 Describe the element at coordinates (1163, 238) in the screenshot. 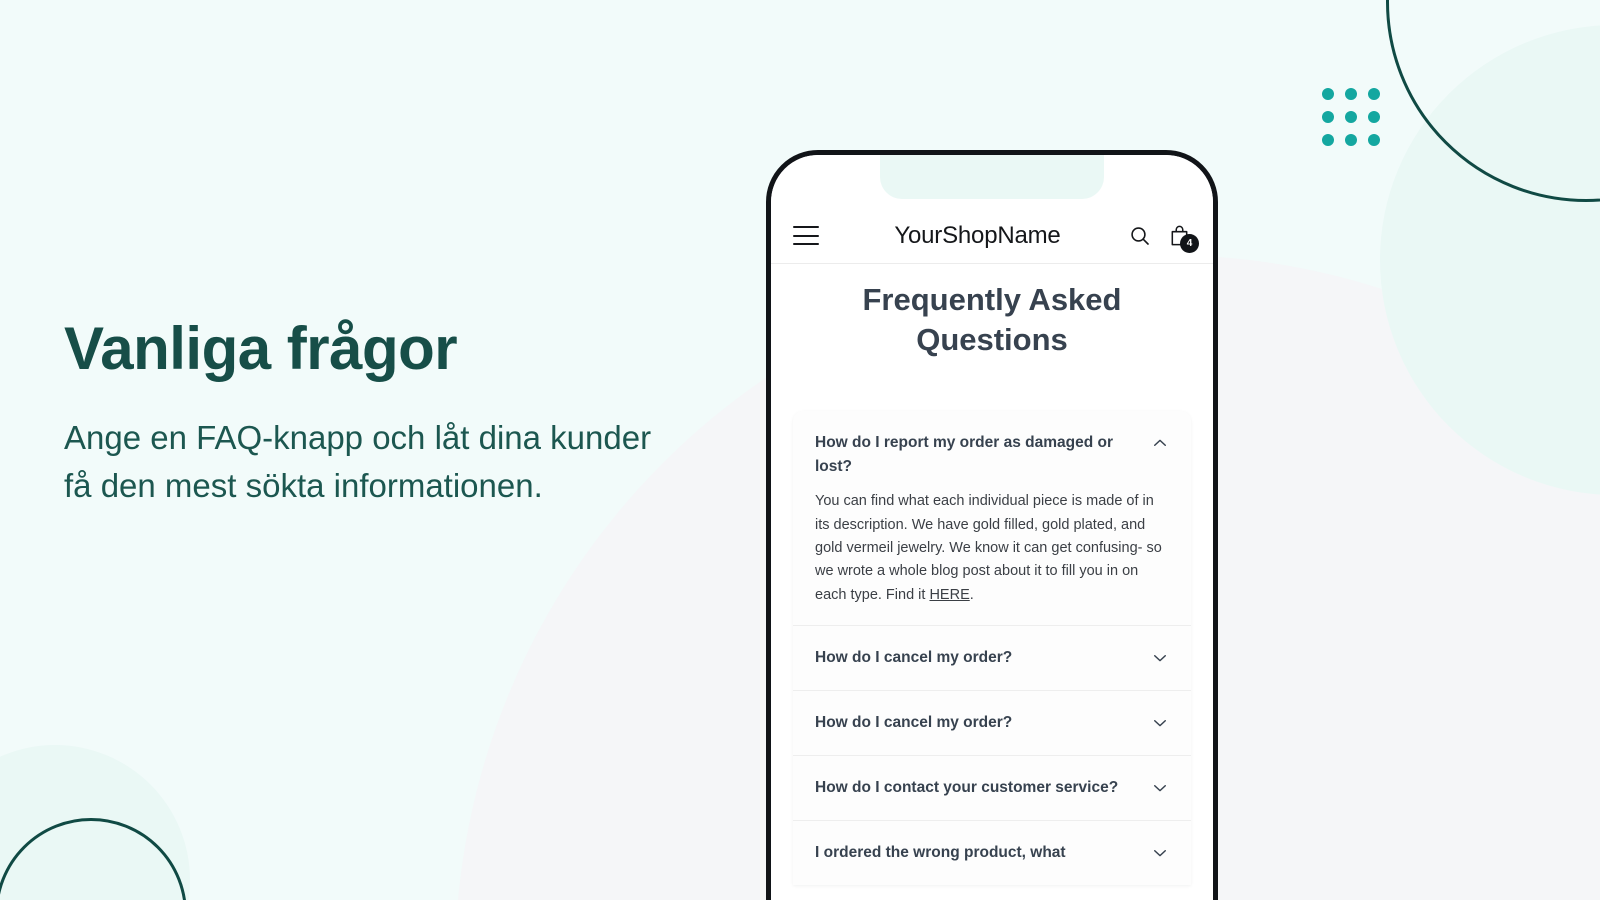

I see `app-header-actions: 4` at that location.